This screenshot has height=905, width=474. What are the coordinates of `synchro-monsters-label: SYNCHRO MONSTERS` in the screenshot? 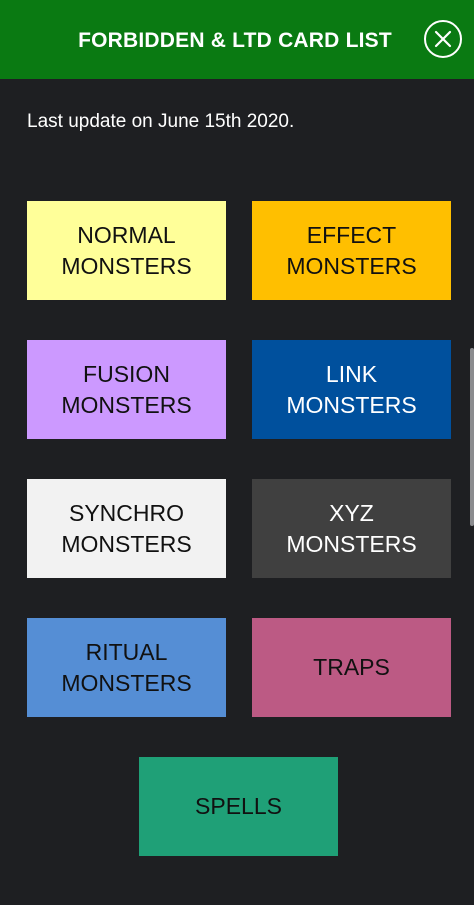 It's located at (126, 528).